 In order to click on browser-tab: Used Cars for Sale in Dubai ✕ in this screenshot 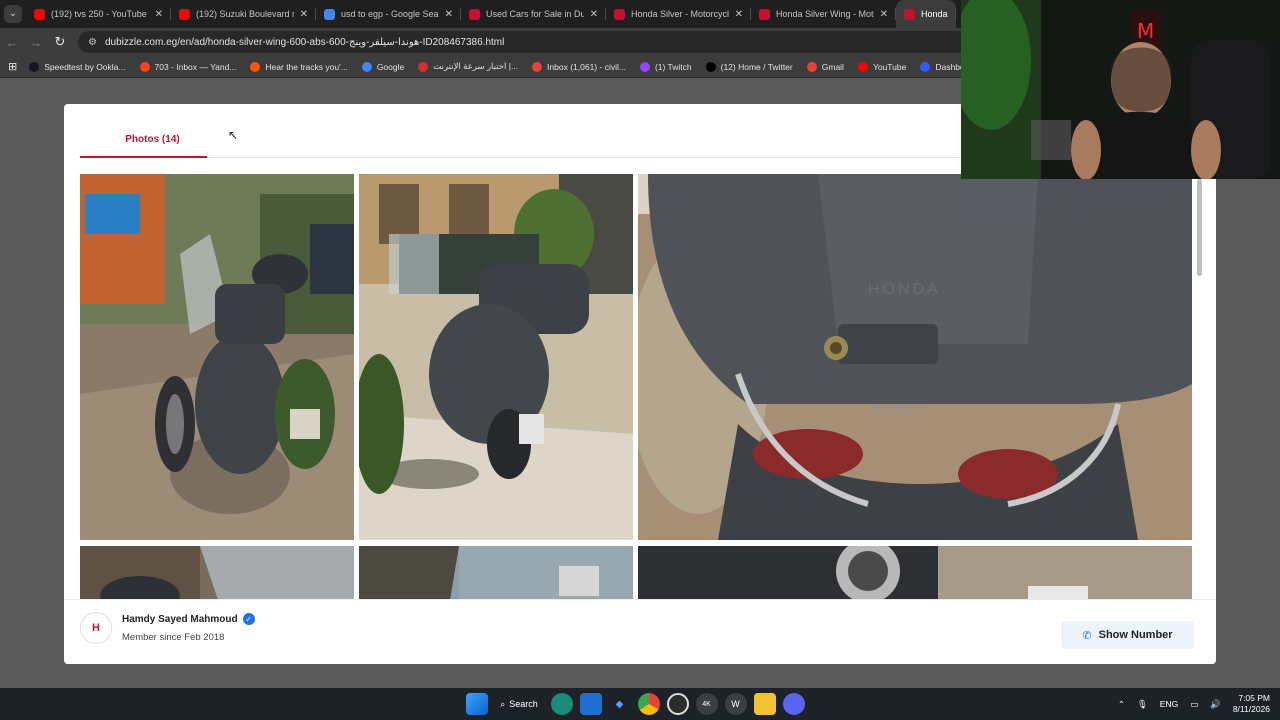, I will do `click(533, 14)`.